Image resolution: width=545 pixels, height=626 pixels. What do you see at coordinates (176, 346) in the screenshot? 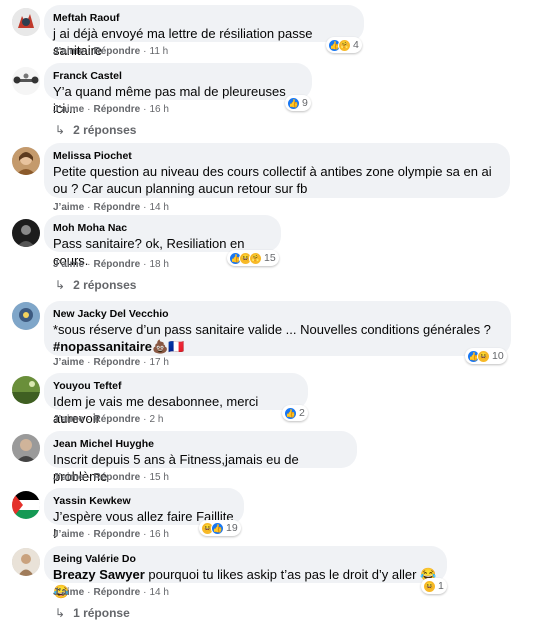
I see `france-flag-icon: 🇫🇷` at bounding box center [176, 346].